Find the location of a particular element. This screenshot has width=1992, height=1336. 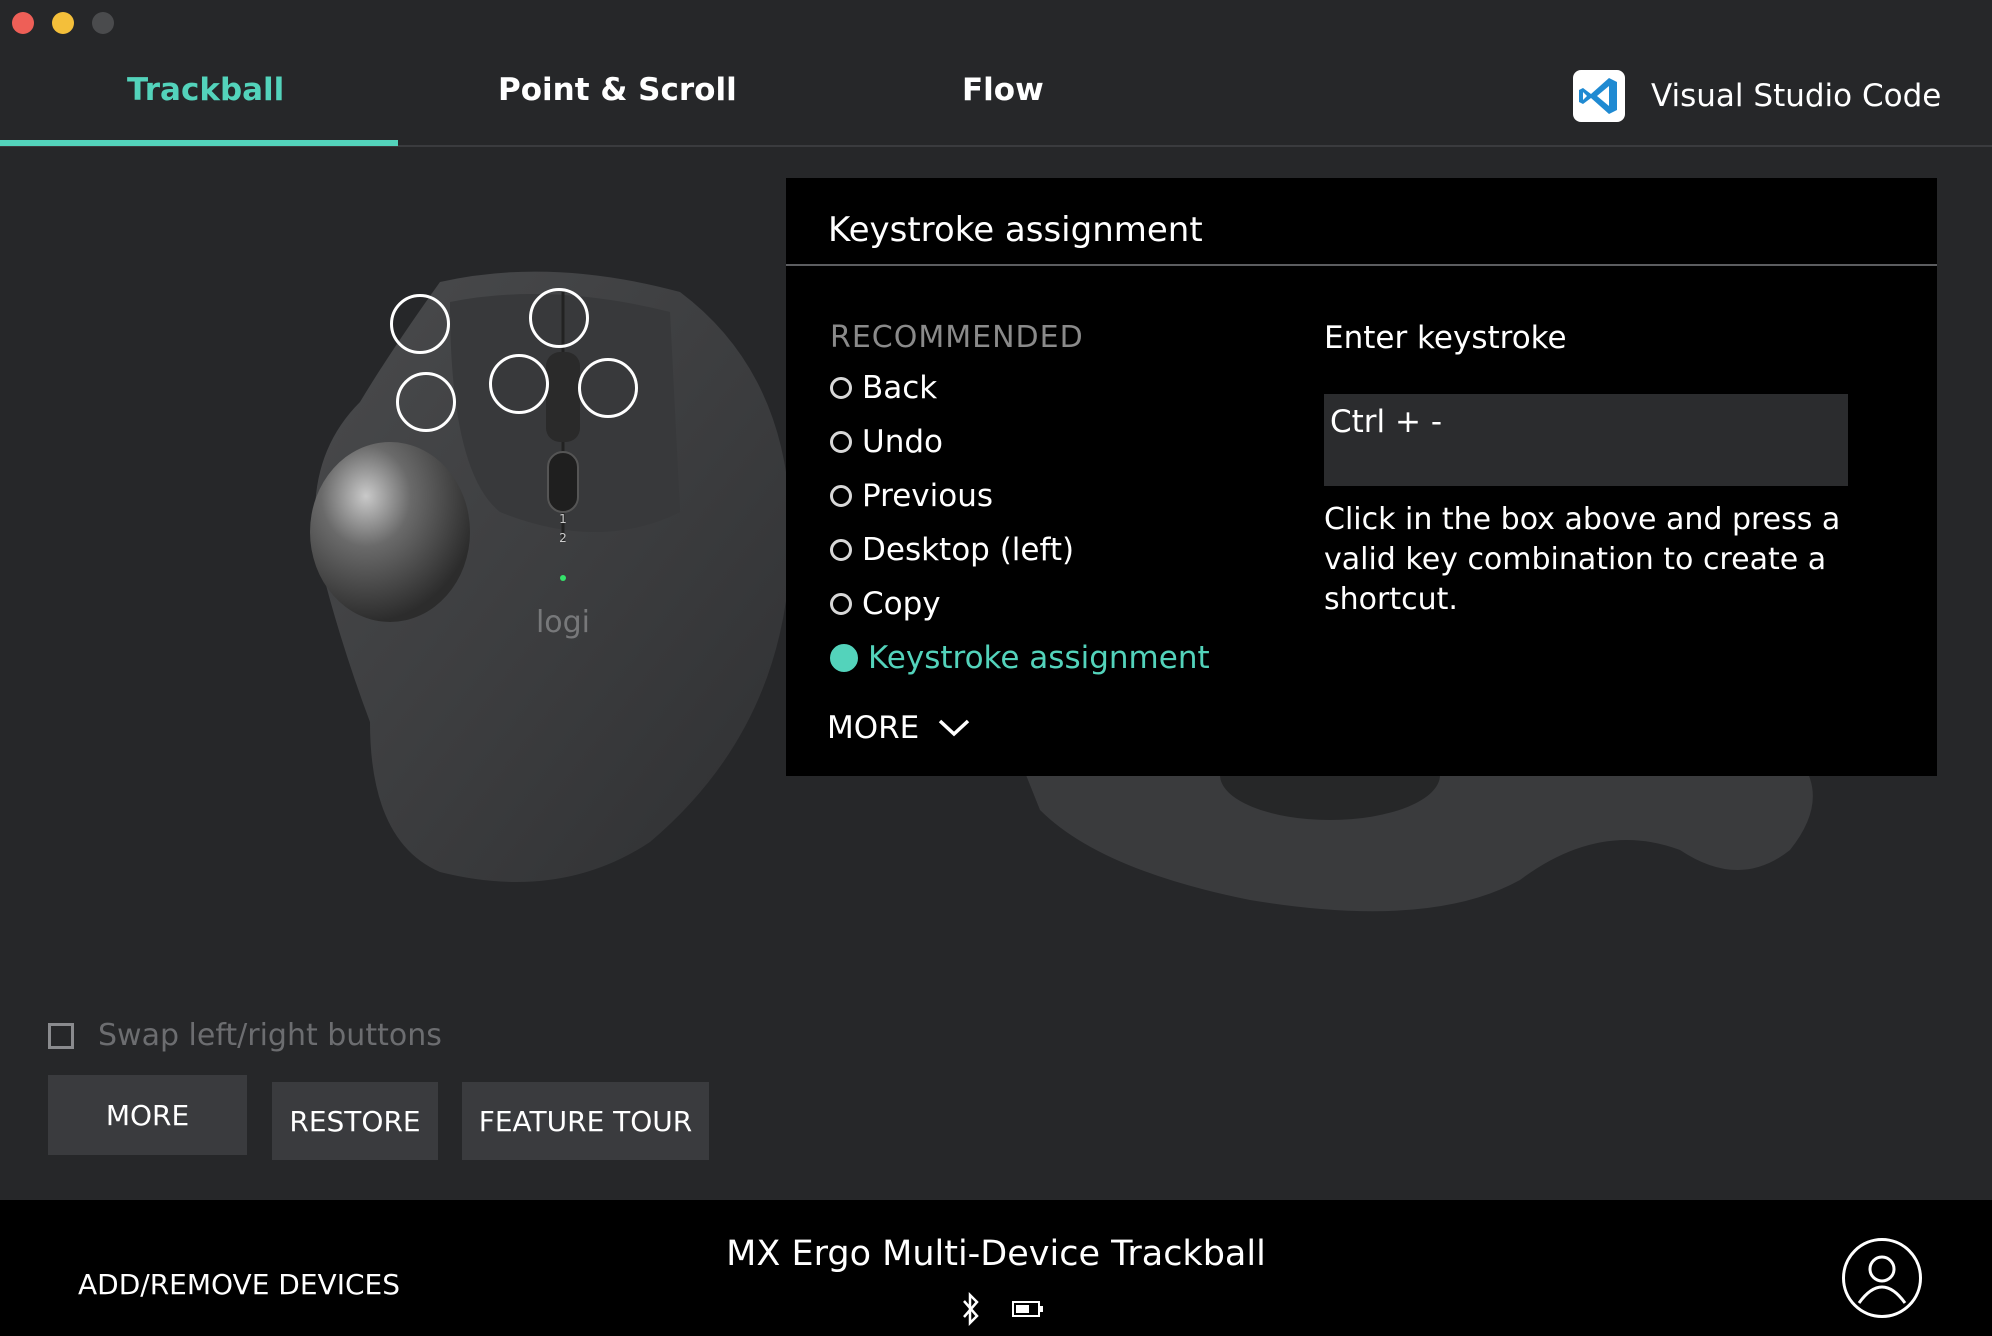

option-undo: Undo is located at coordinates (886, 442).